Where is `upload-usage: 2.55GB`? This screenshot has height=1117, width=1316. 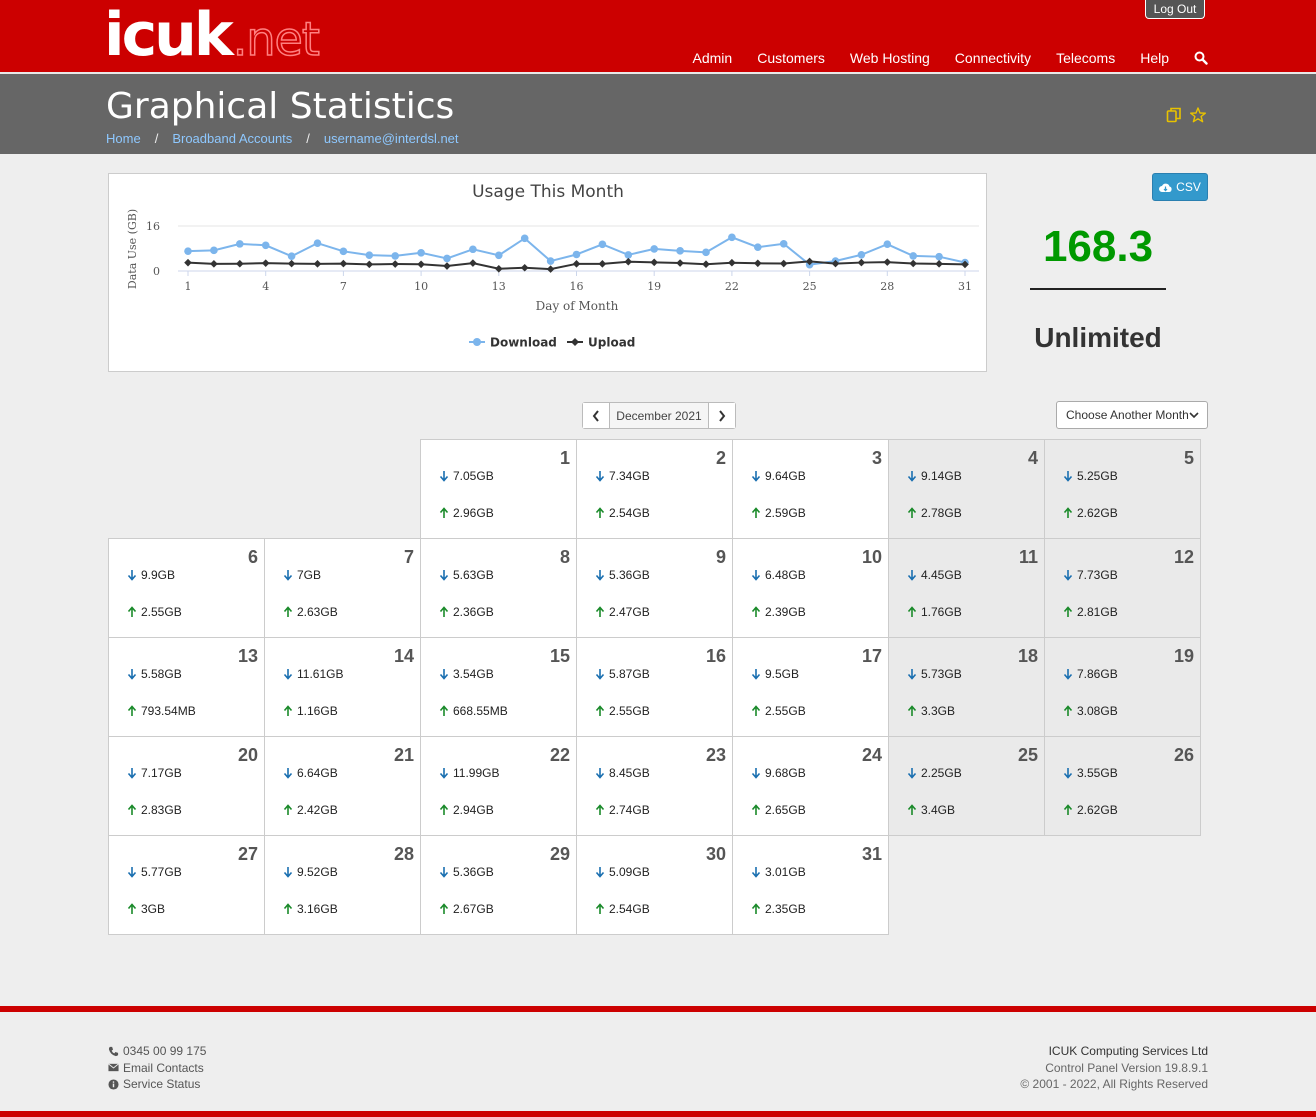
upload-usage: 2.55GB is located at coordinates (154, 612).